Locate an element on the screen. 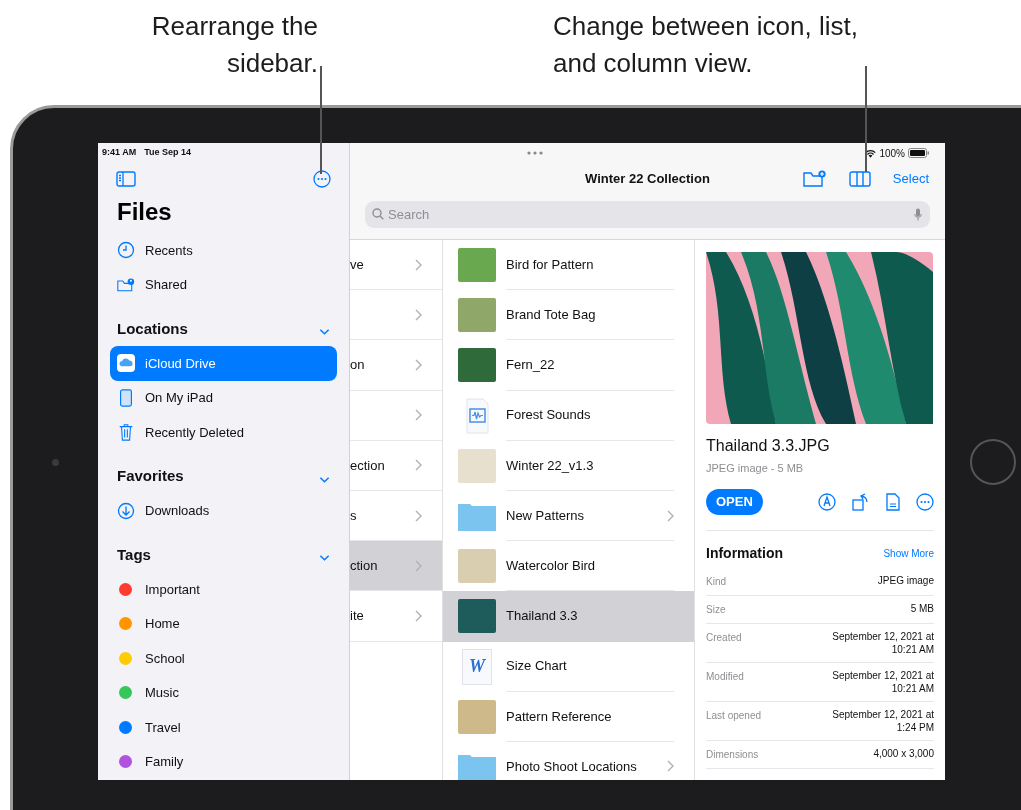 This screenshot has width=1021, height=810. file-name: Bird for Pattern is located at coordinates (550, 264).